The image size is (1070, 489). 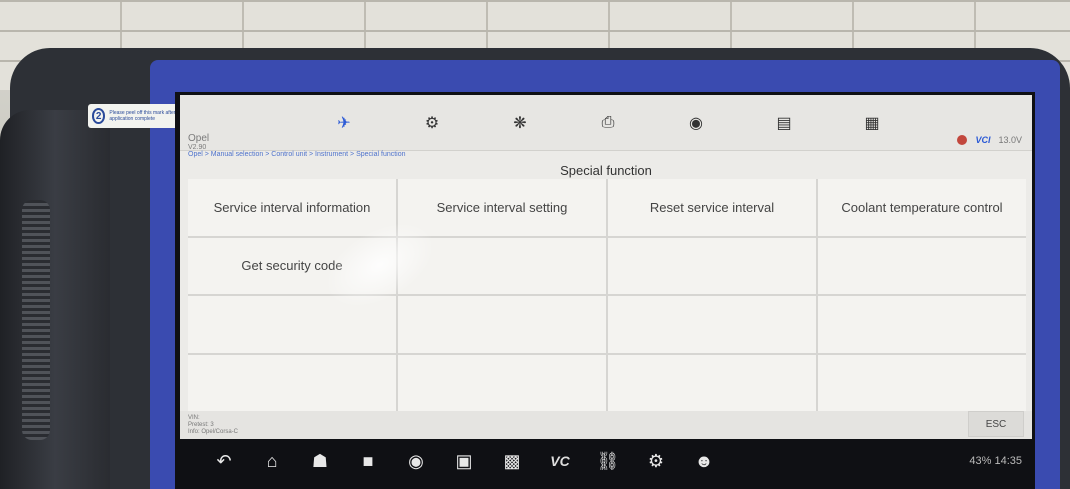 I want to click on toolbar-icons: ✈ ⚙ ❋ ⎙ ◉ ▤ ▦, so click(x=608, y=123).